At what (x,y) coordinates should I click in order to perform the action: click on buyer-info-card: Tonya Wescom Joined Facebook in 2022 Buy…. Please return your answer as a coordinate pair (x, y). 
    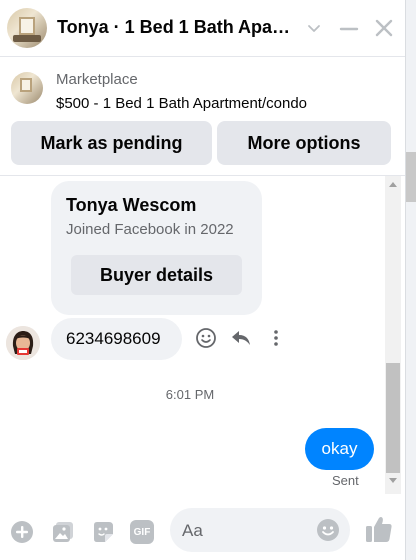
    Looking at the image, I should click on (156, 248).